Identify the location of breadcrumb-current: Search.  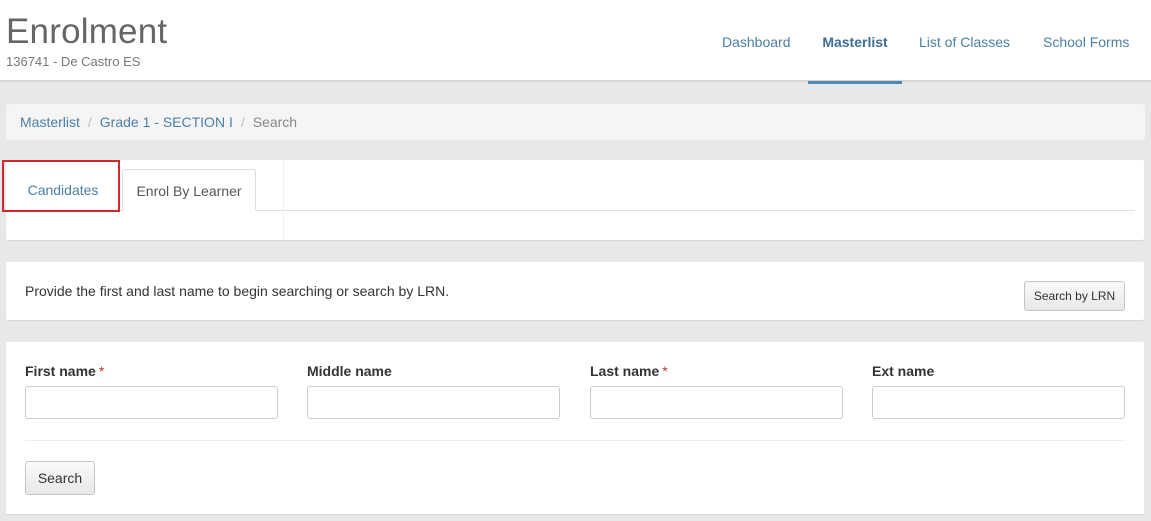
(275, 122).